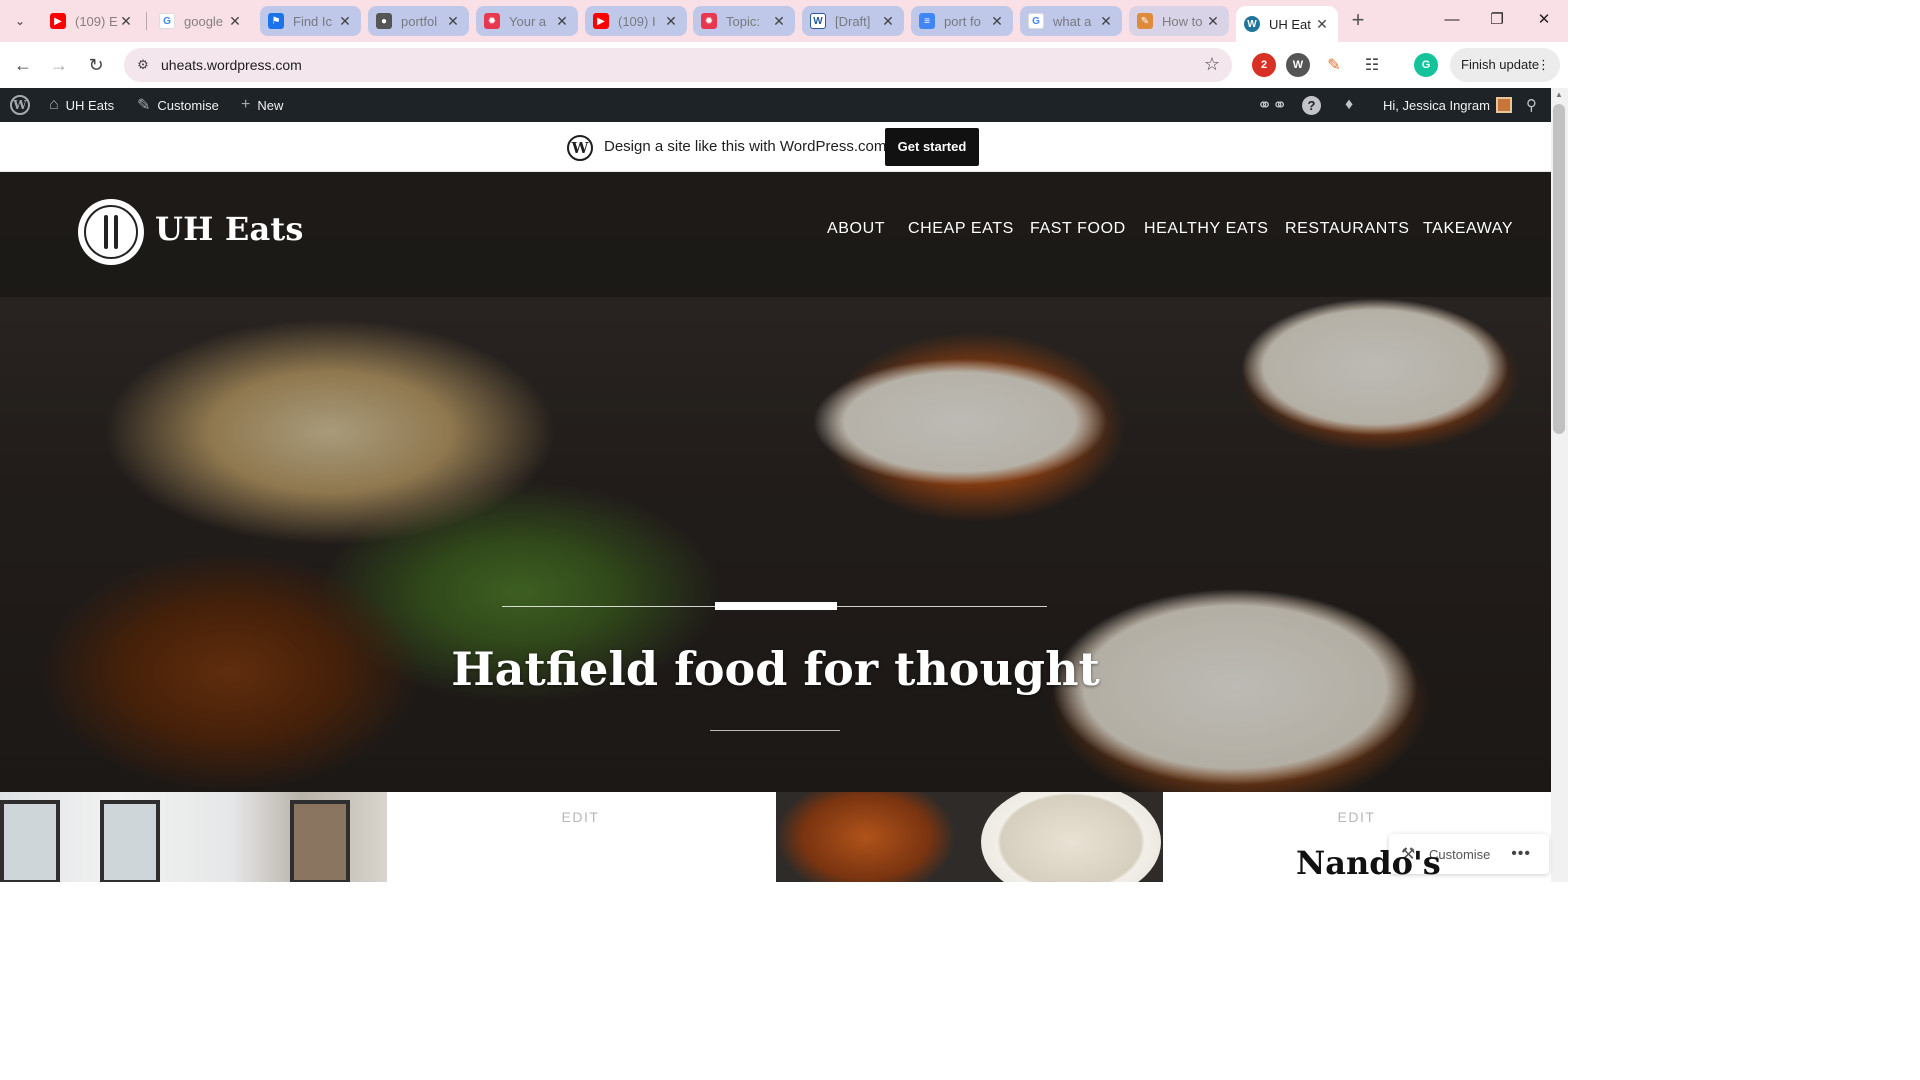 The width and height of the screenshot is (1920, 1080). What do you see at coordinates (144, 105) in the screenshot?
I see `brush-icon: ✎` at bounding box center [144, 105].